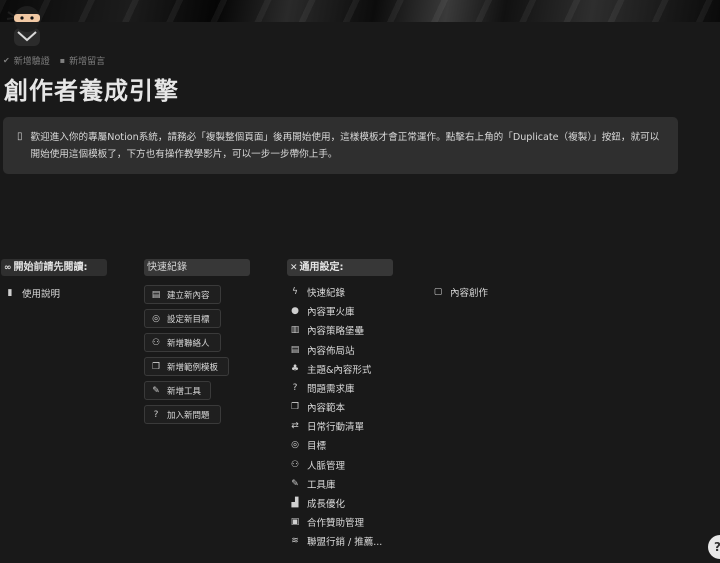 The width and height of the screenshot is (720, 563). Describe the element at coordinates (331, 312) in the screenshot. I see `link-label: 內容軍火庫` at that location.